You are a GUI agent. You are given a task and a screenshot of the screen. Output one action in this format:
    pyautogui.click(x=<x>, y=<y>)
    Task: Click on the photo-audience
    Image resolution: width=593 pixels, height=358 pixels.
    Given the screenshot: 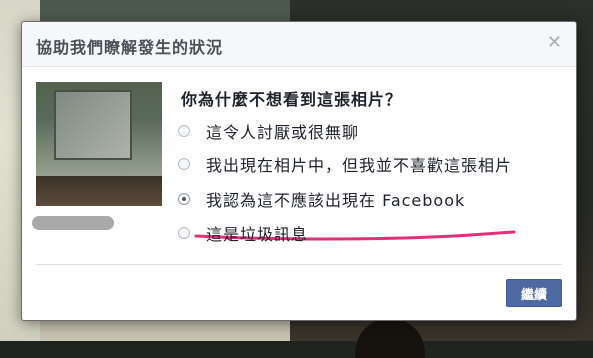 What is the action you would take?
    pyautogui.click(x=99, y=191)
    